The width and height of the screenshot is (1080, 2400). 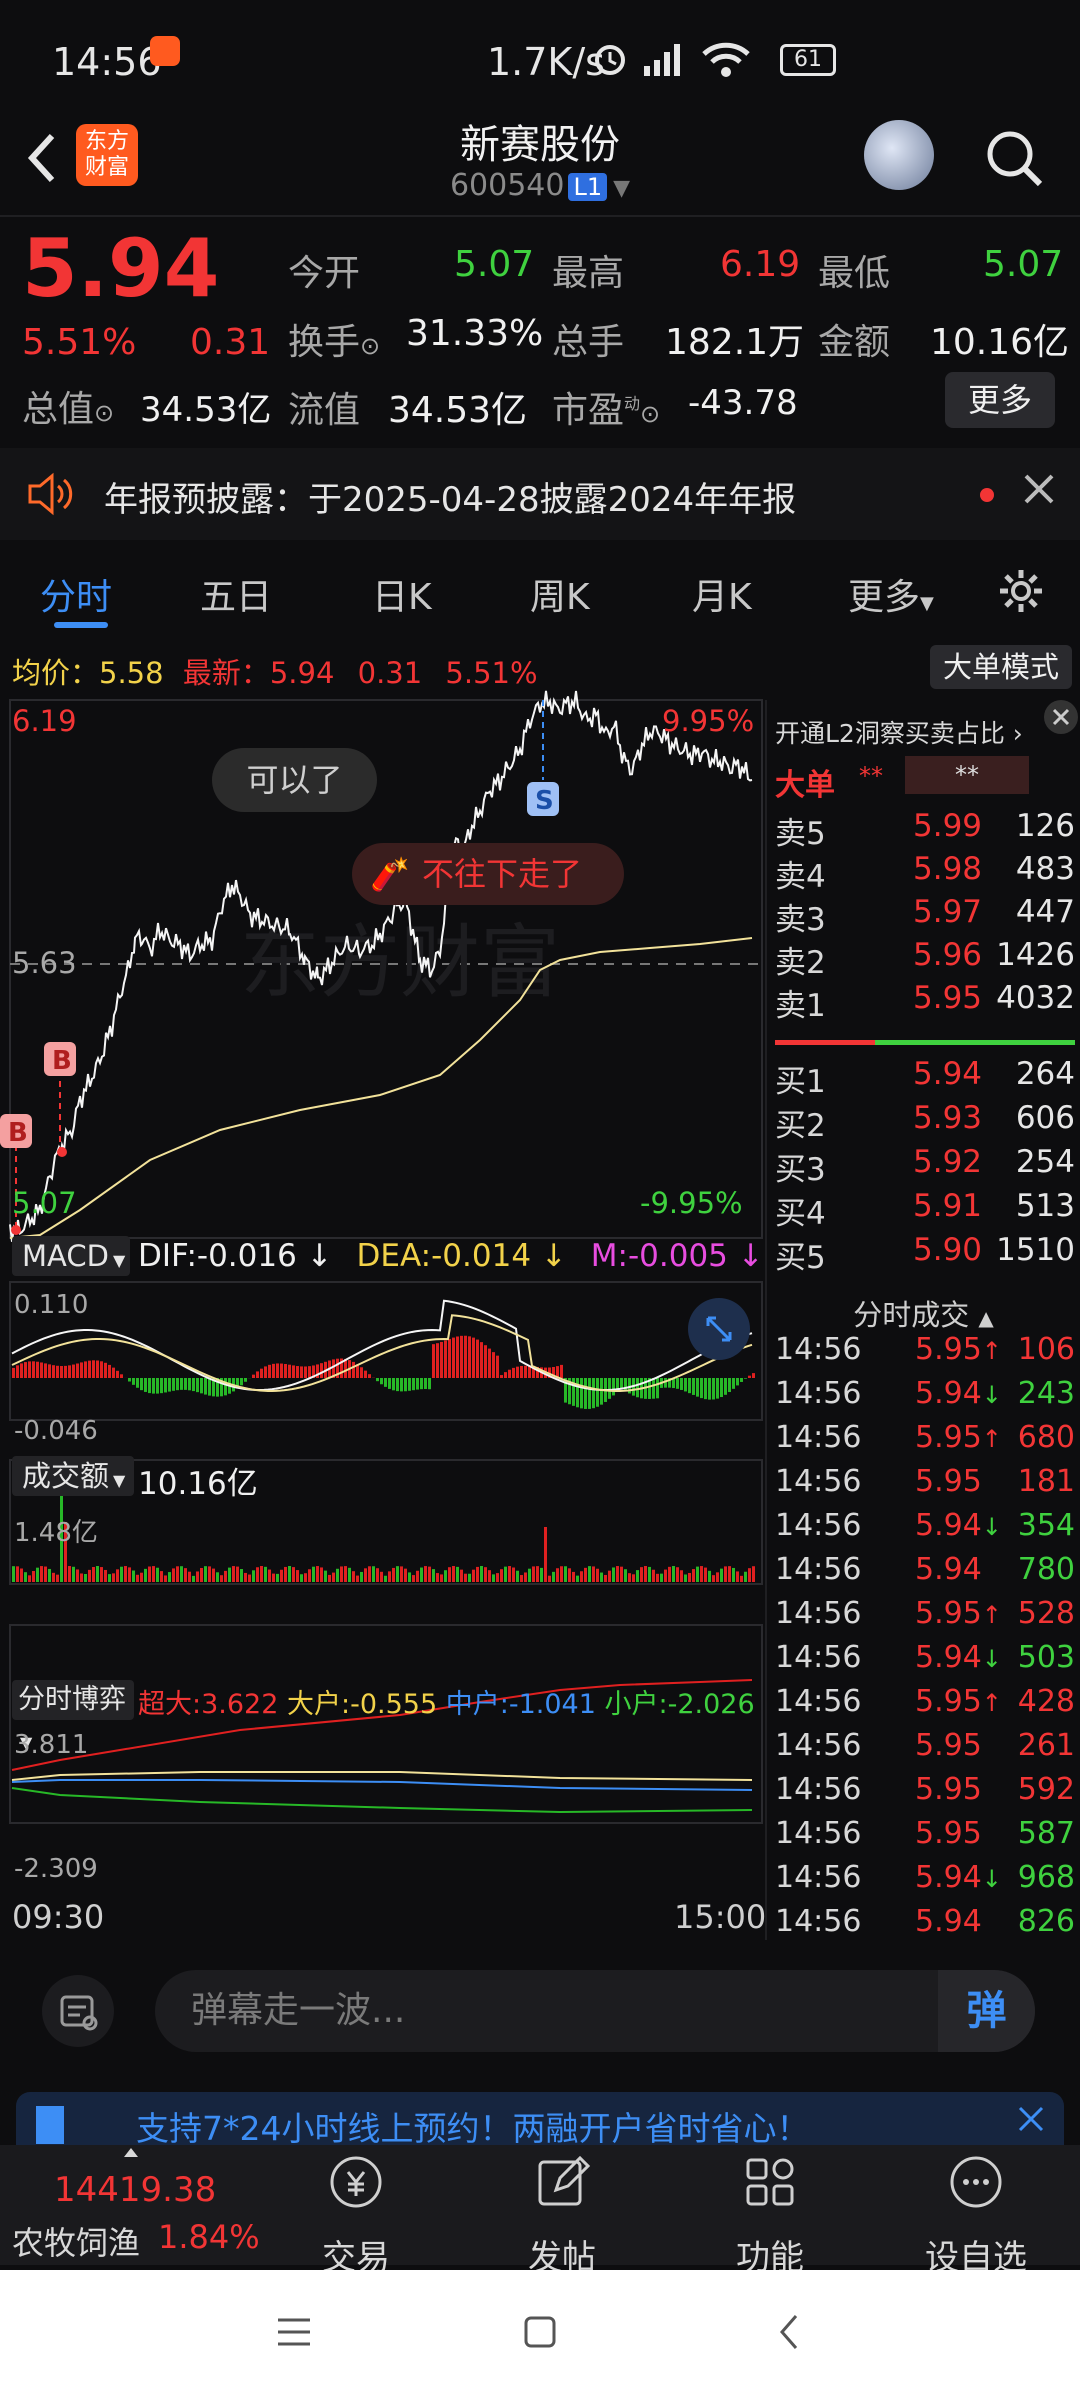 What do you see at coordinates (925, 1833) in the screenshot?
I see `trade-row: 14:56 5.95 587` at bounding box center [925, 1833].